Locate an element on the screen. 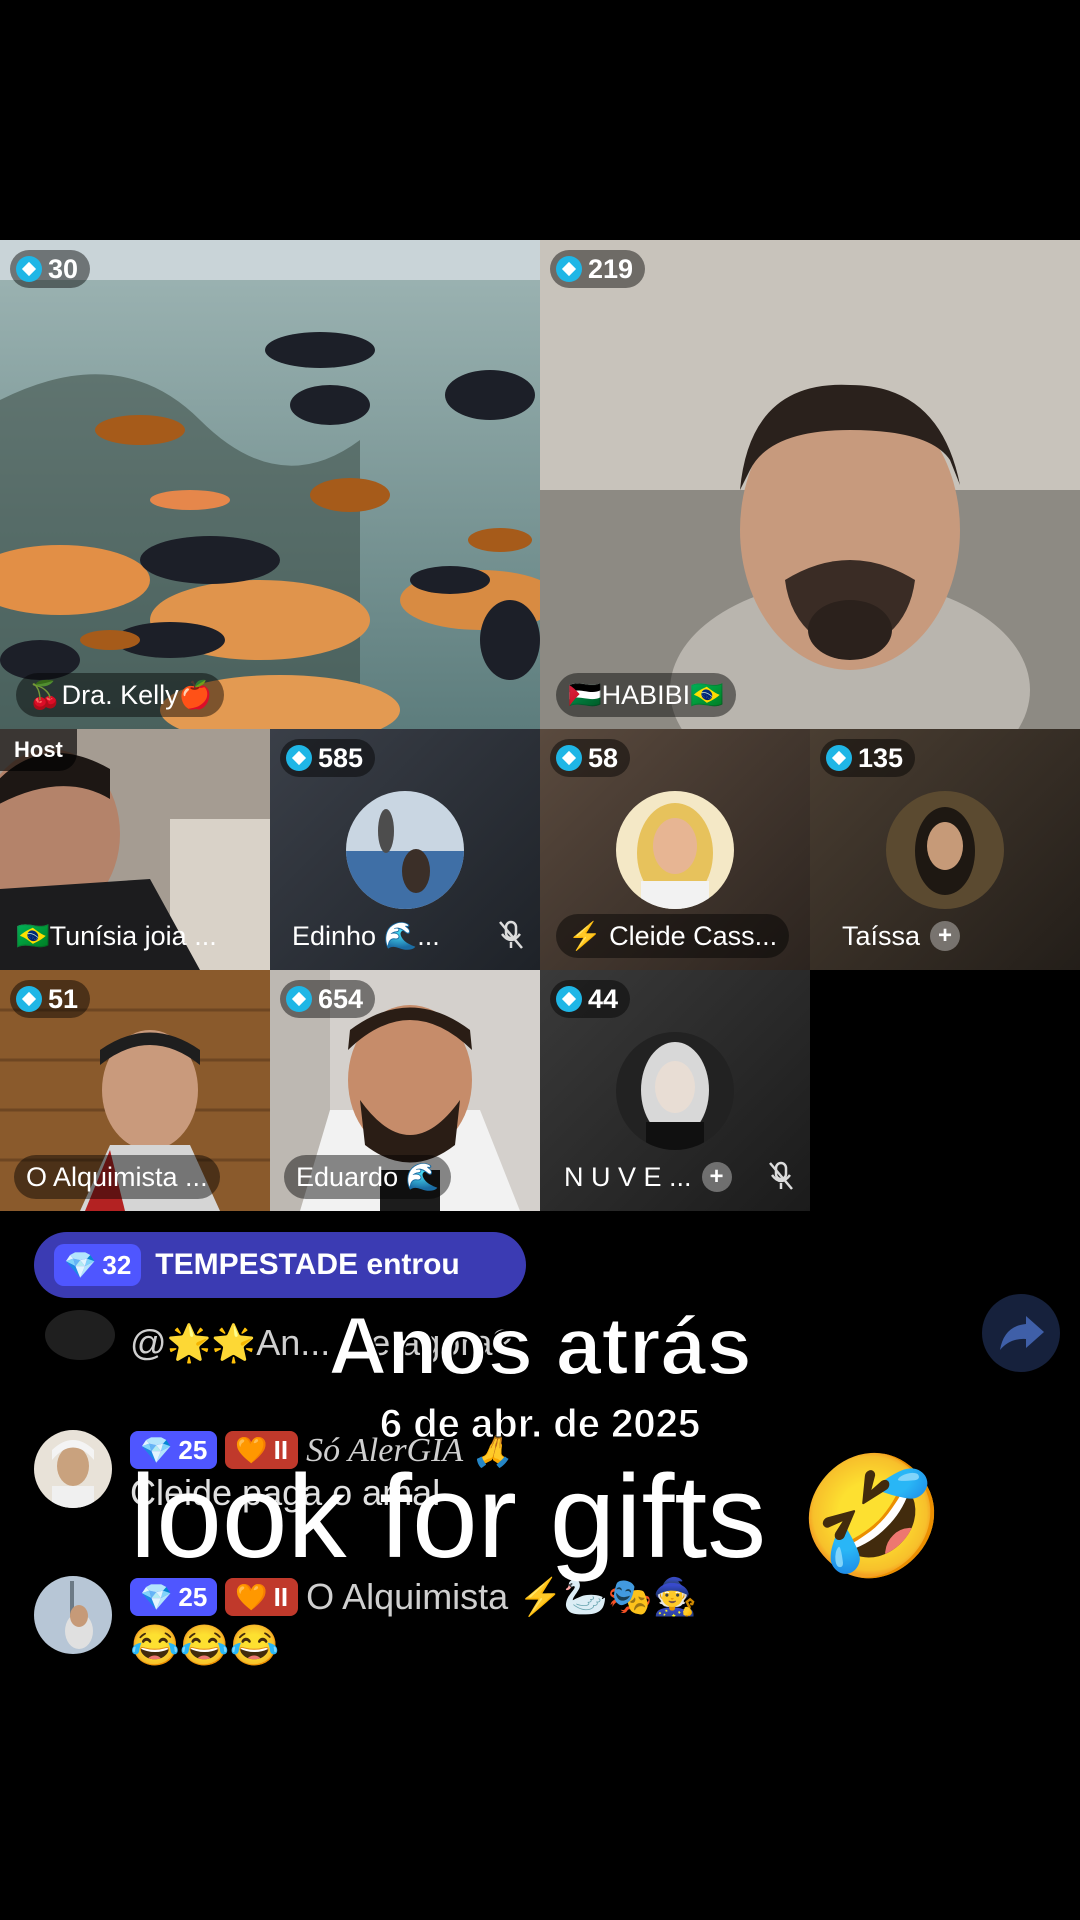  host-label: Host is located at coordinates (38, 750).